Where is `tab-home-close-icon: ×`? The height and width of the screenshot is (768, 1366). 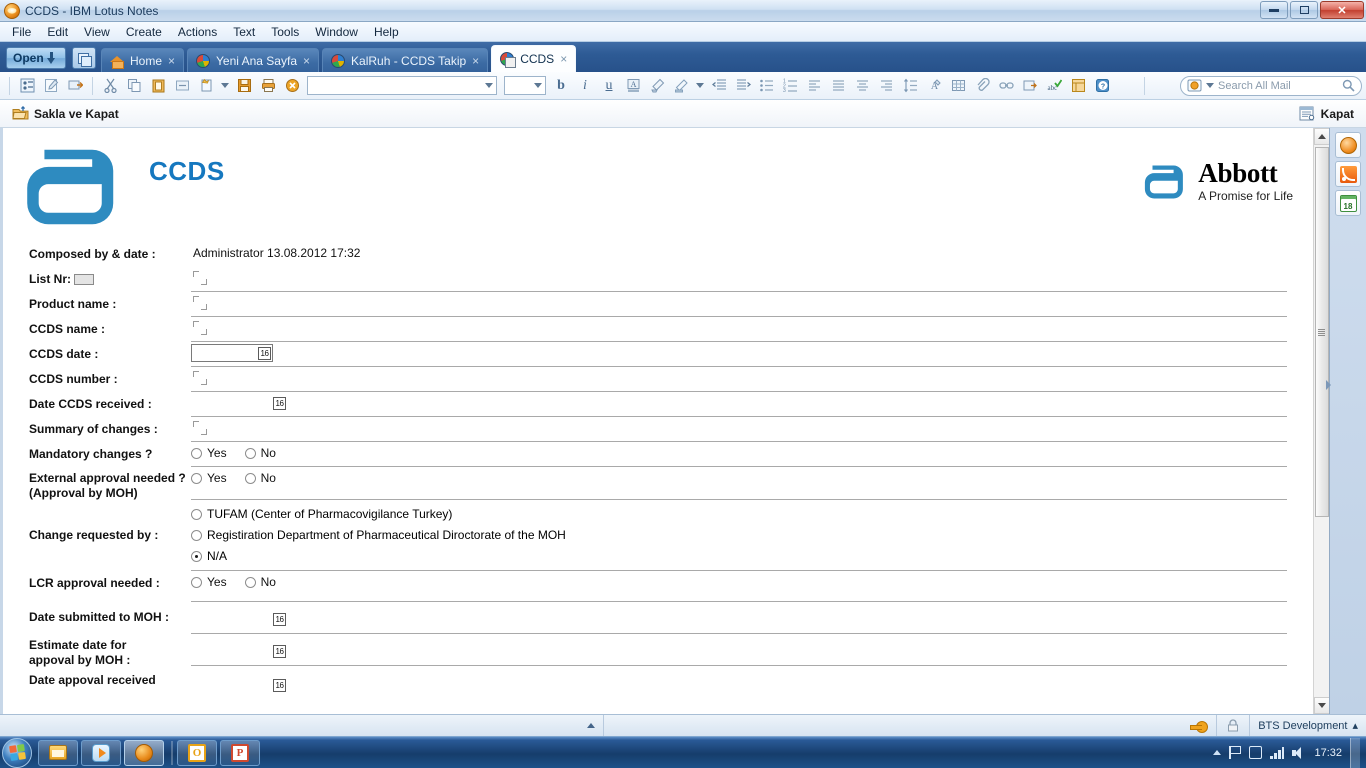
tab-home-close-icon: × is located at coordinates (171, 61).